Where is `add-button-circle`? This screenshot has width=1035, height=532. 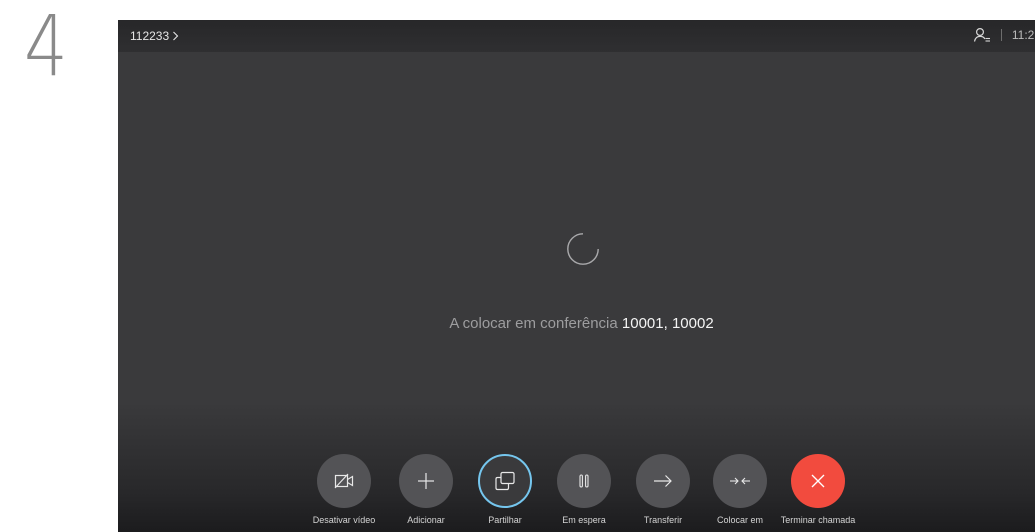
add-button-circle is located at coordinates (426, 481).